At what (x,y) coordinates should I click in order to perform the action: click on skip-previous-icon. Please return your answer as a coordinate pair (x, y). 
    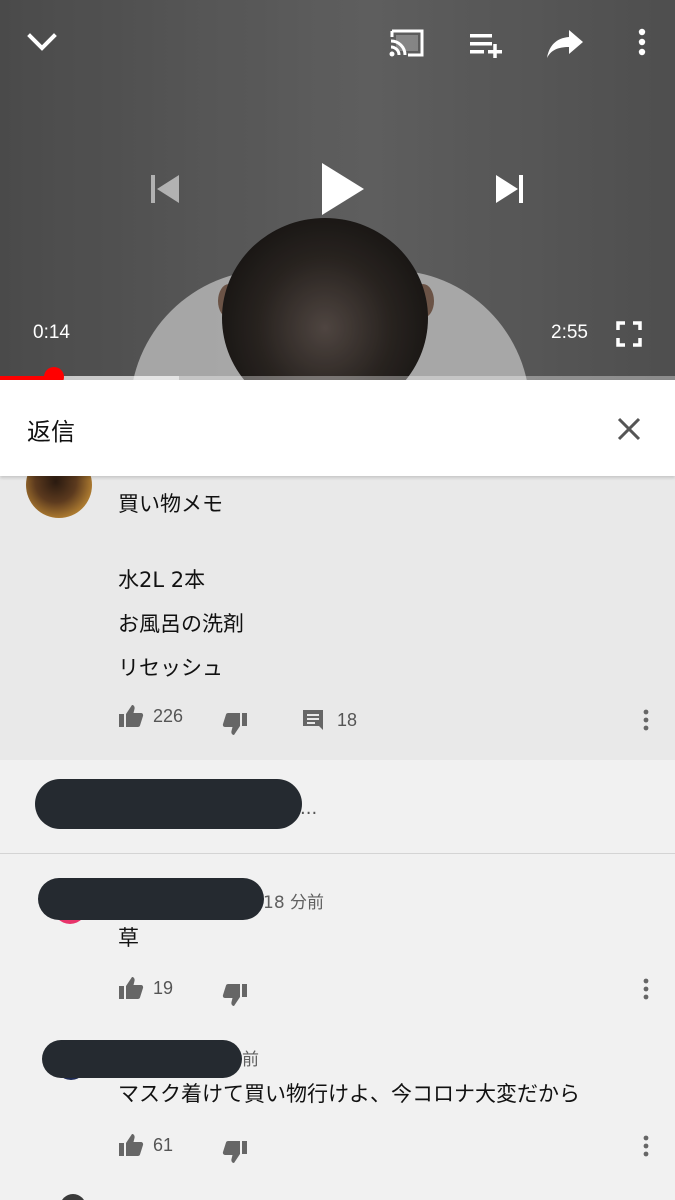
    Looking at the image, I should click on (164, 189).